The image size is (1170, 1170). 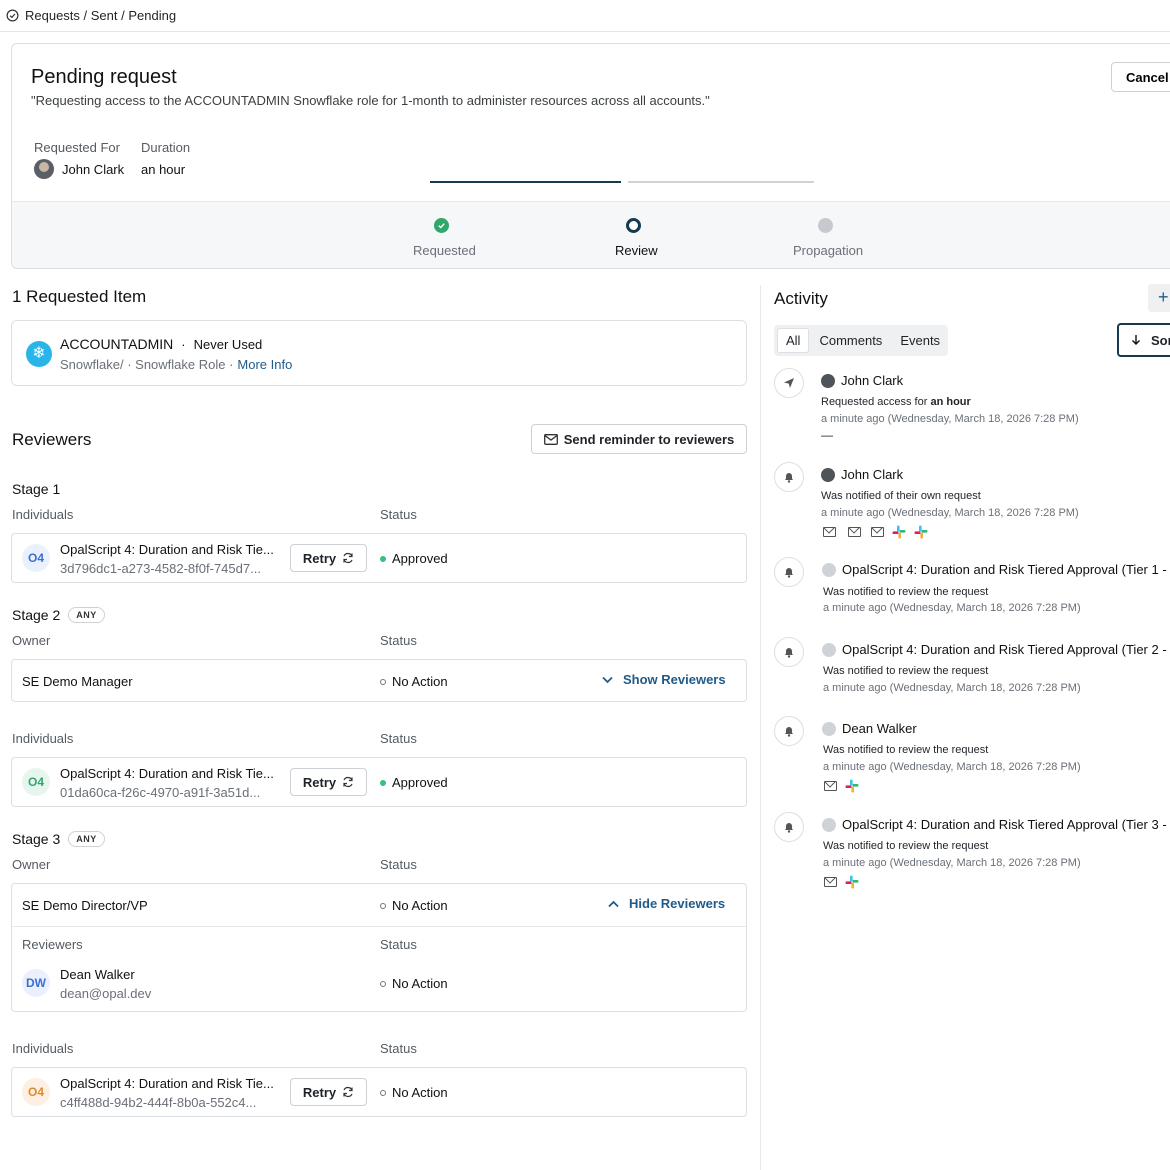 I want to click on progress-line-complete, so click(x=525, y=182).